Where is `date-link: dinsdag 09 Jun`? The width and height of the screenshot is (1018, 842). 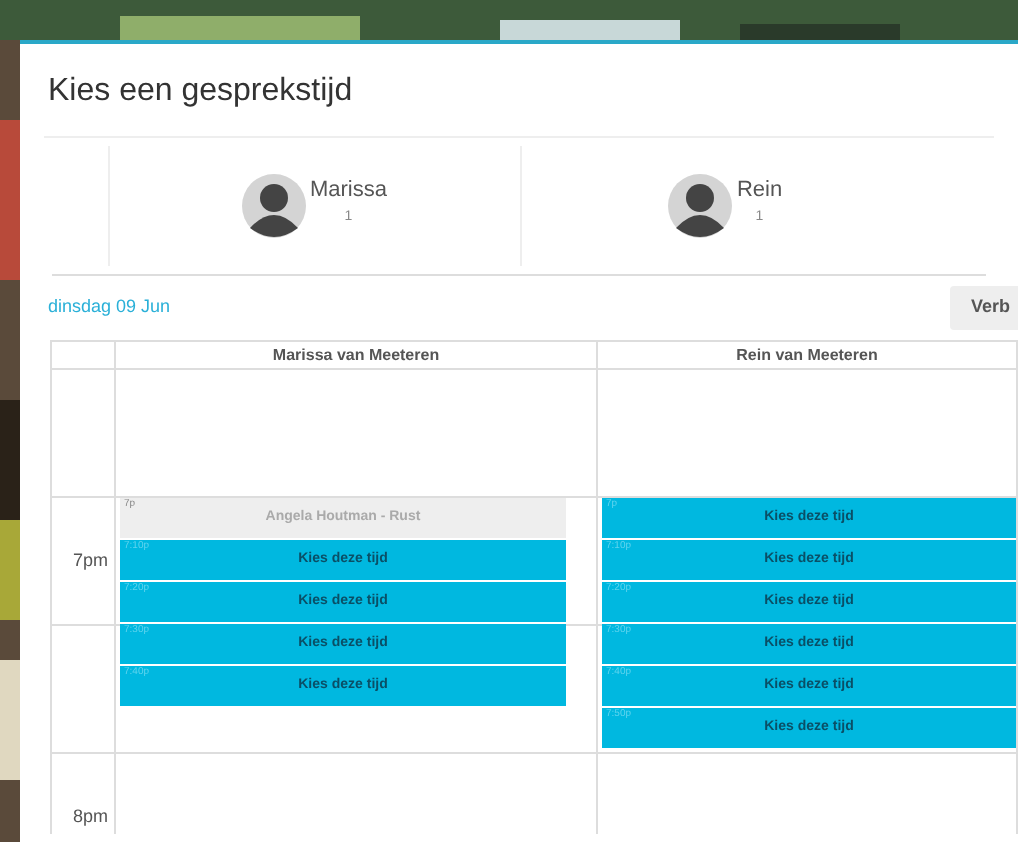 date-link: dinsdag 09 Jun is located at coordinates (109, 308).